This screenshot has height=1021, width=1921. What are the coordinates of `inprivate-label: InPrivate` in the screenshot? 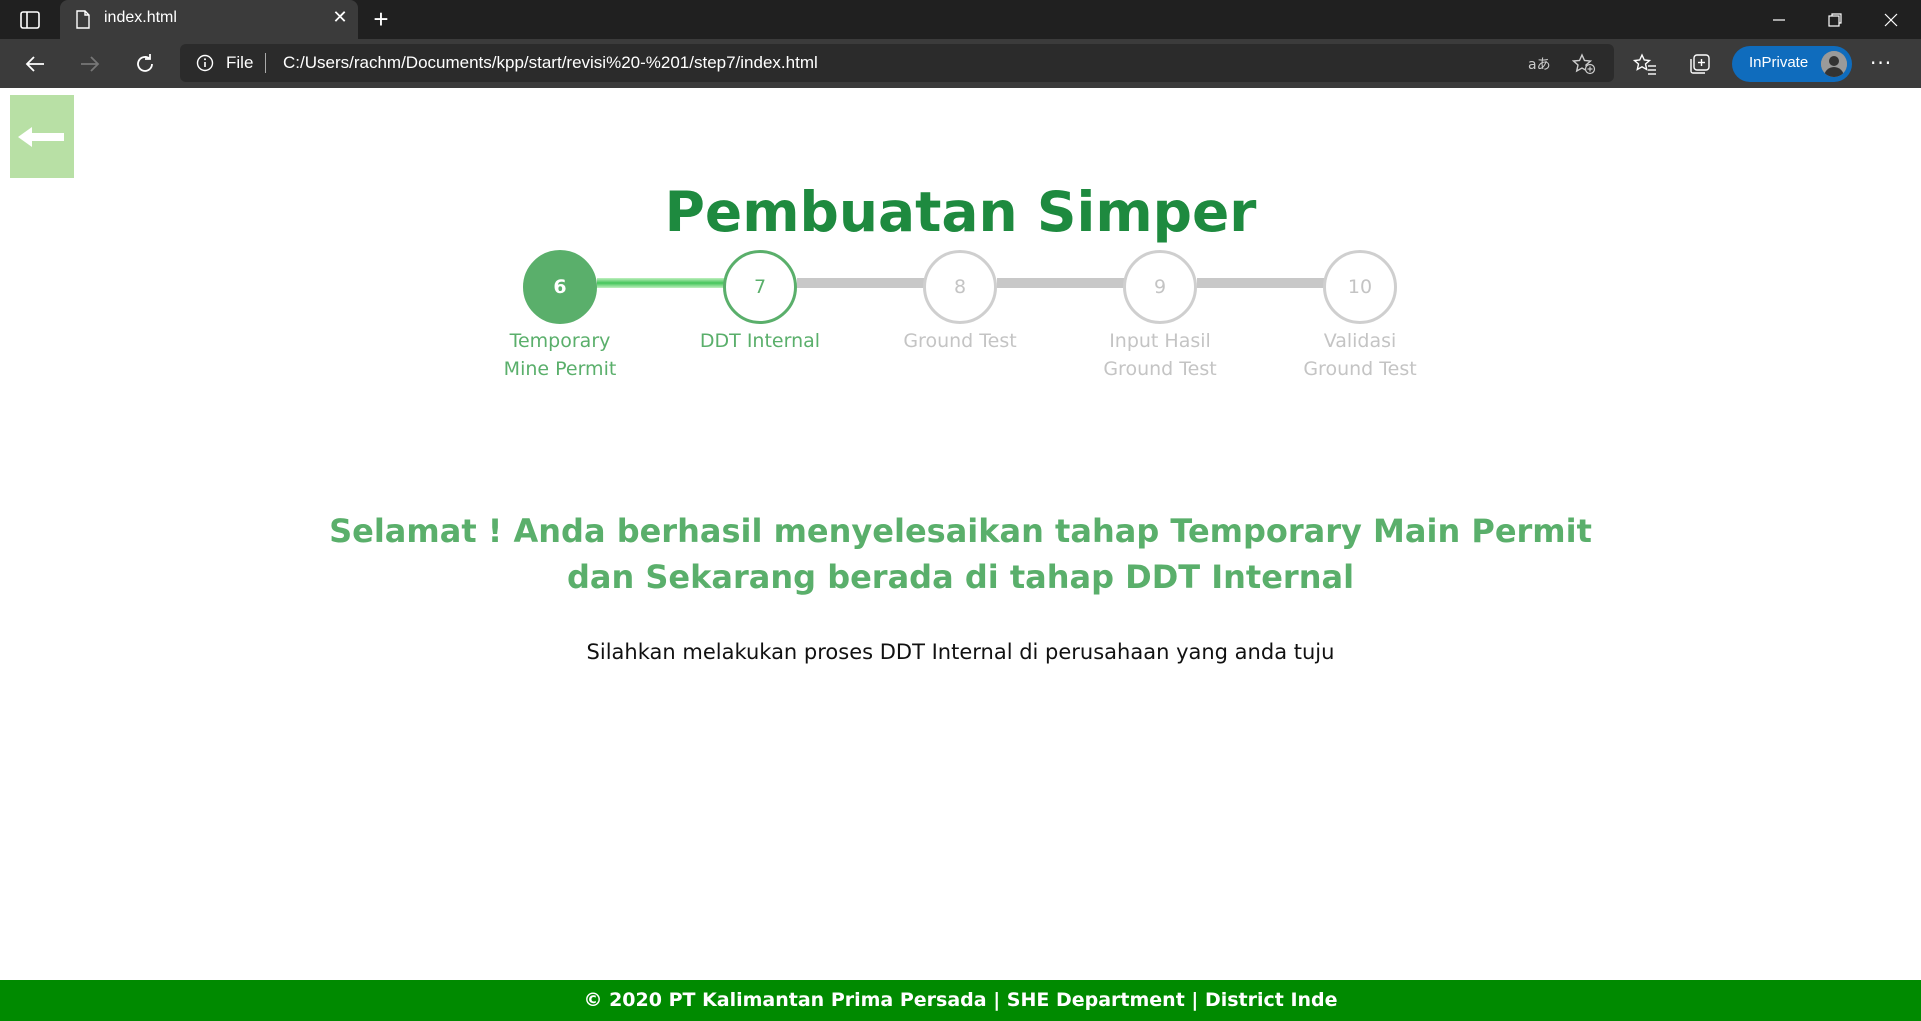 It's located at (1779, 62).